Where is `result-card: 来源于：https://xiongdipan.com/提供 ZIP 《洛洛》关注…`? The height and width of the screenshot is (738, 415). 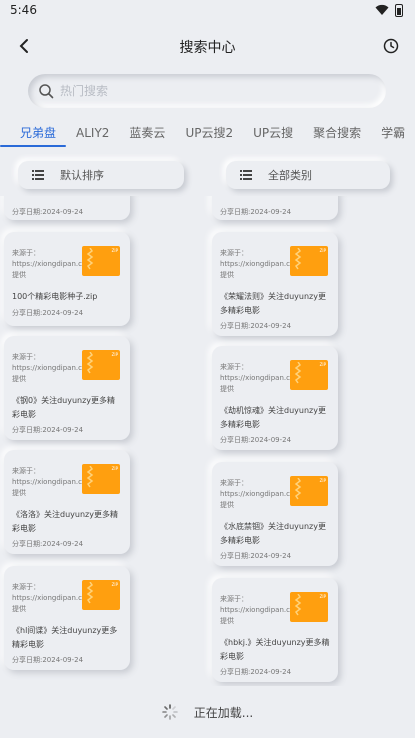 result-card: 来源于：https://xiongdipan.com/提供 ZIP 《洛洛》关注… is located at coordinates (67, 502).